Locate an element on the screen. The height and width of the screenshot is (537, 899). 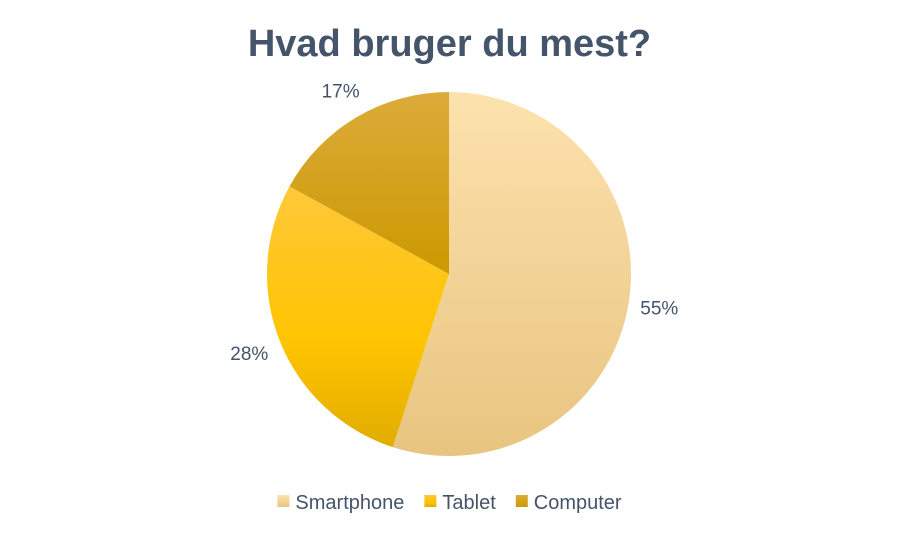
legend-swatch-computer is located at coordinates (521, 501).